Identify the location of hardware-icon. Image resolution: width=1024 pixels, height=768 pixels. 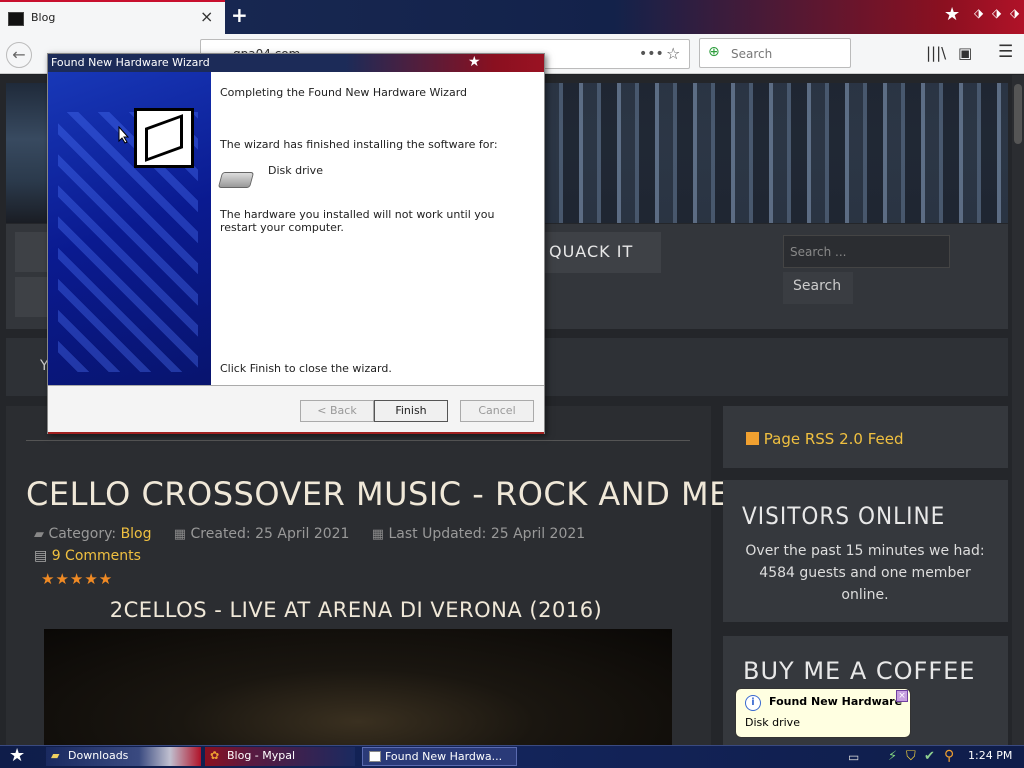
(164, 138).